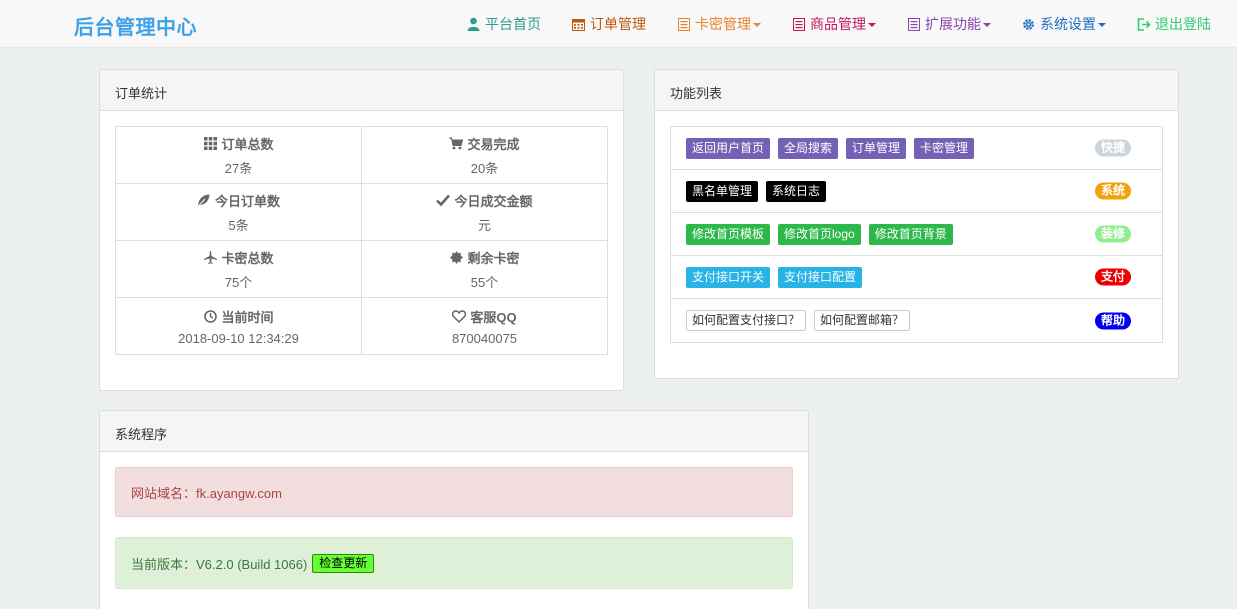 The height and width of the screenshot is (609, 1237). I want to click on function-button: 修改首页模板, so click(728, 234).